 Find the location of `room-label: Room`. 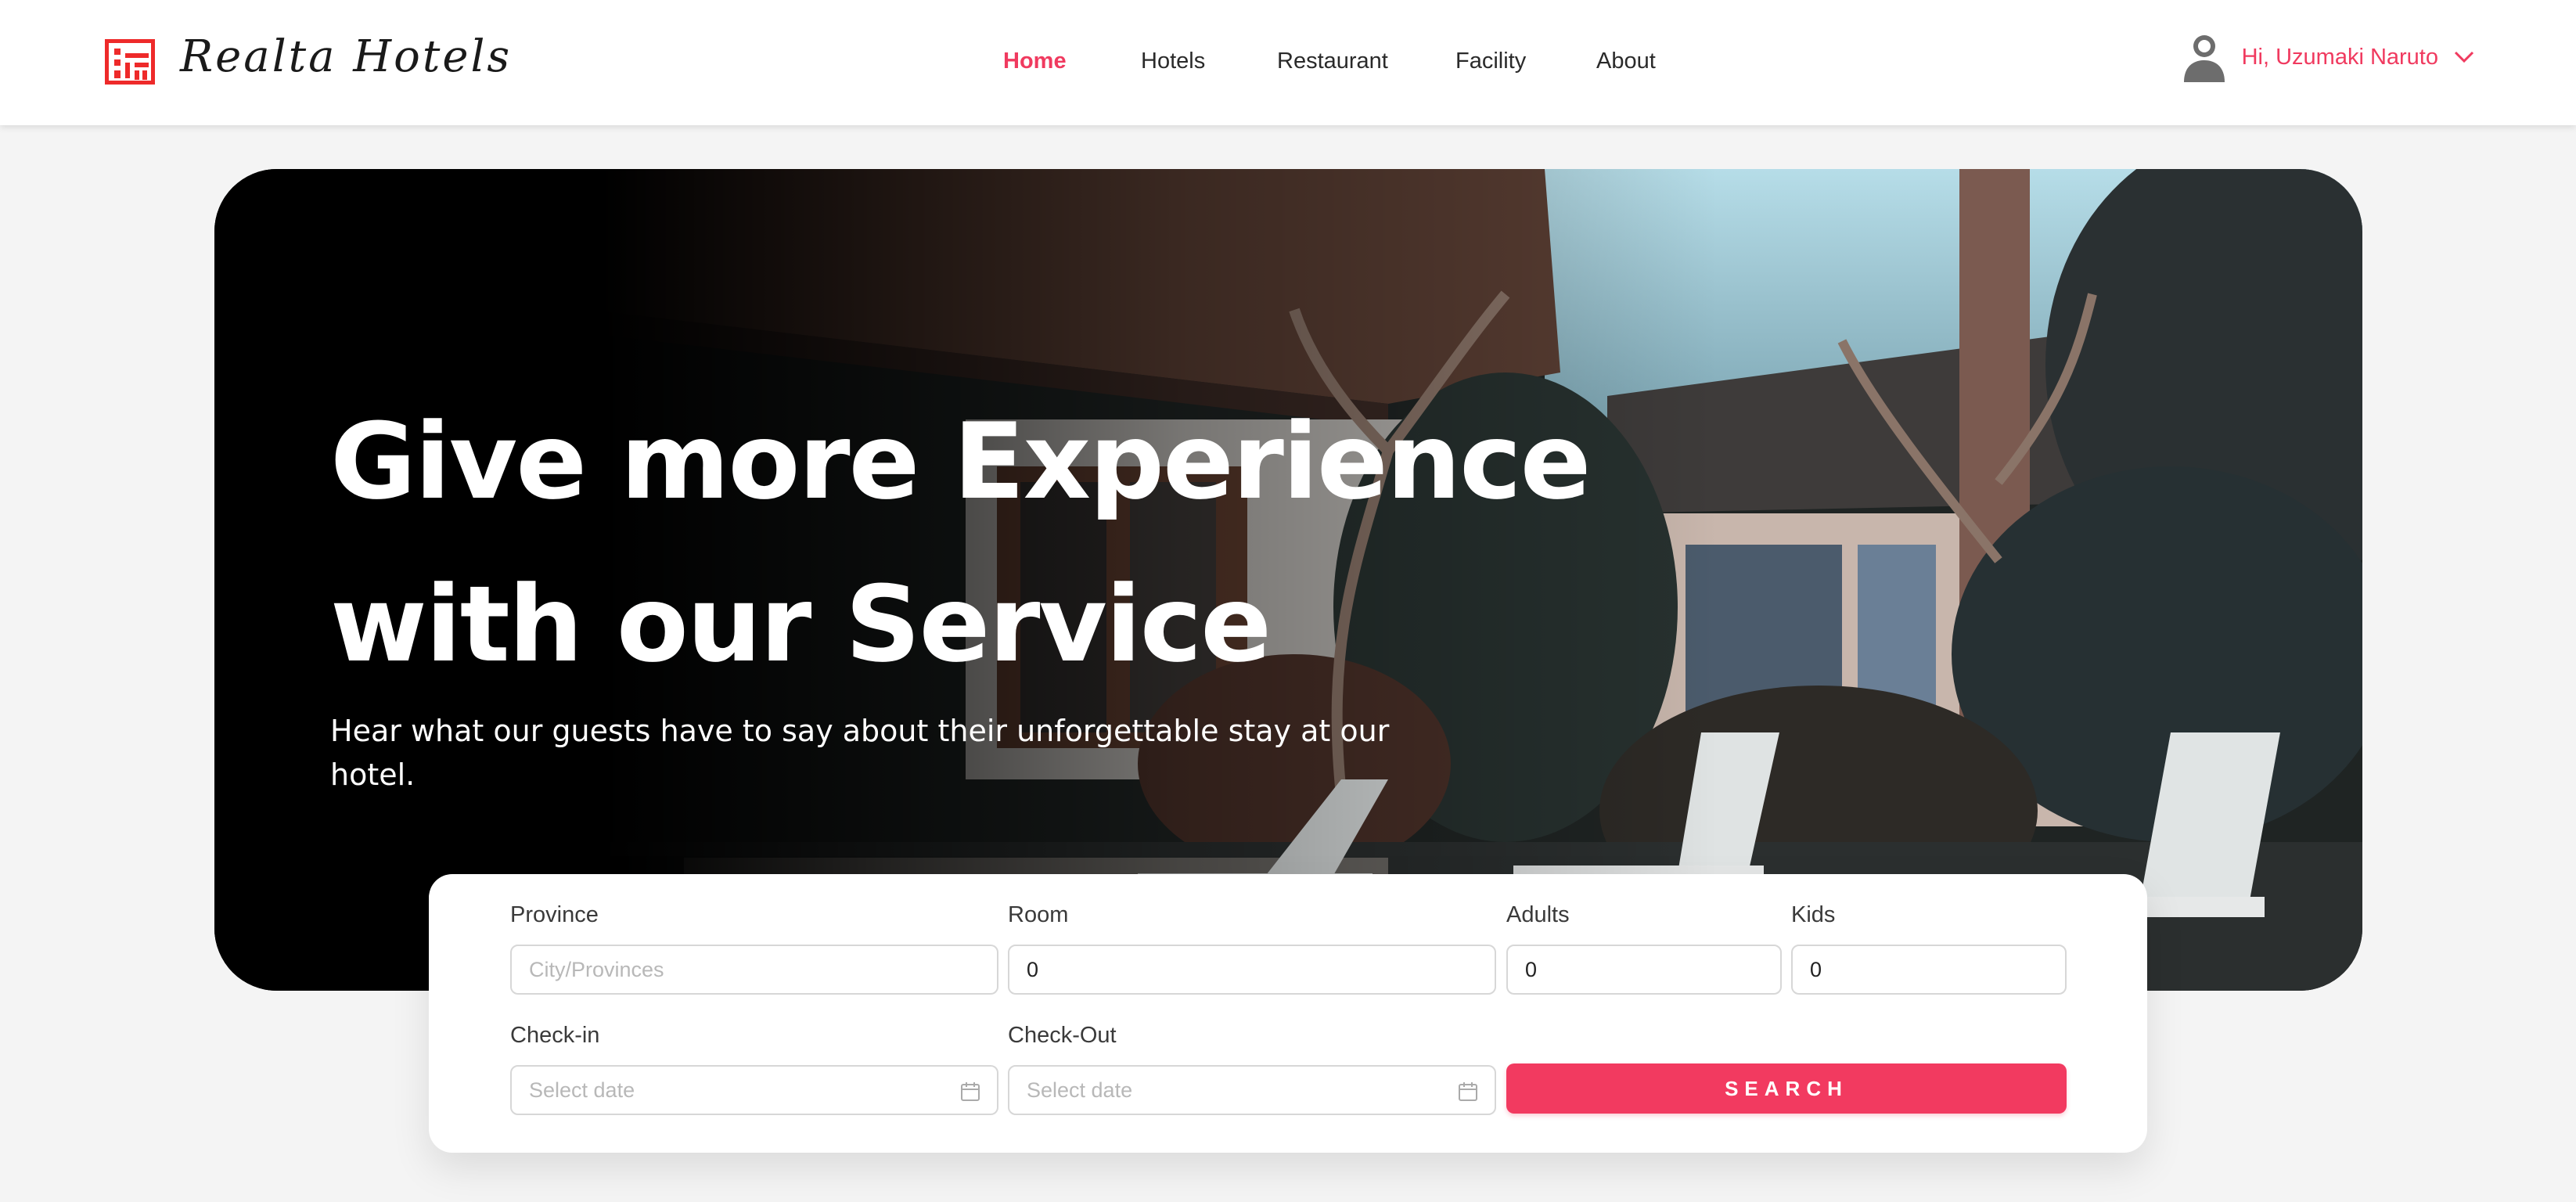

room-label: Room is located at coordinates (1039, 914).